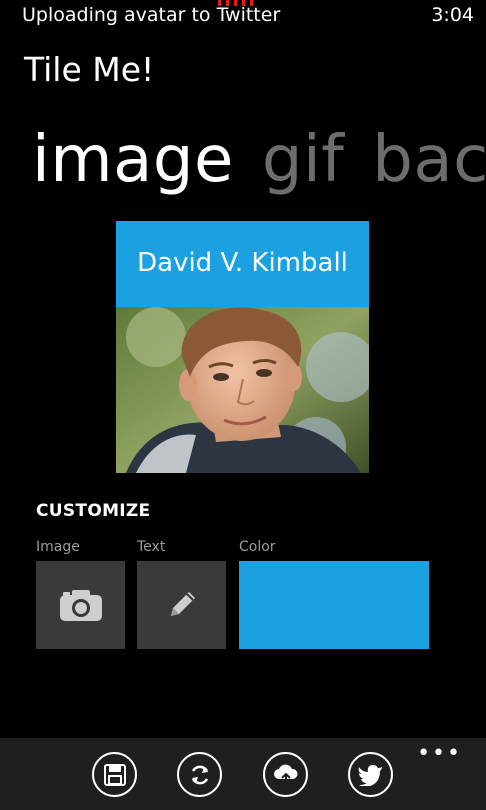 Image resolution: width=486 pixels, height=810 pixels. Describe the element at coordinates (257, 547) in the screenshot. I see `color-label: Color` at that location.